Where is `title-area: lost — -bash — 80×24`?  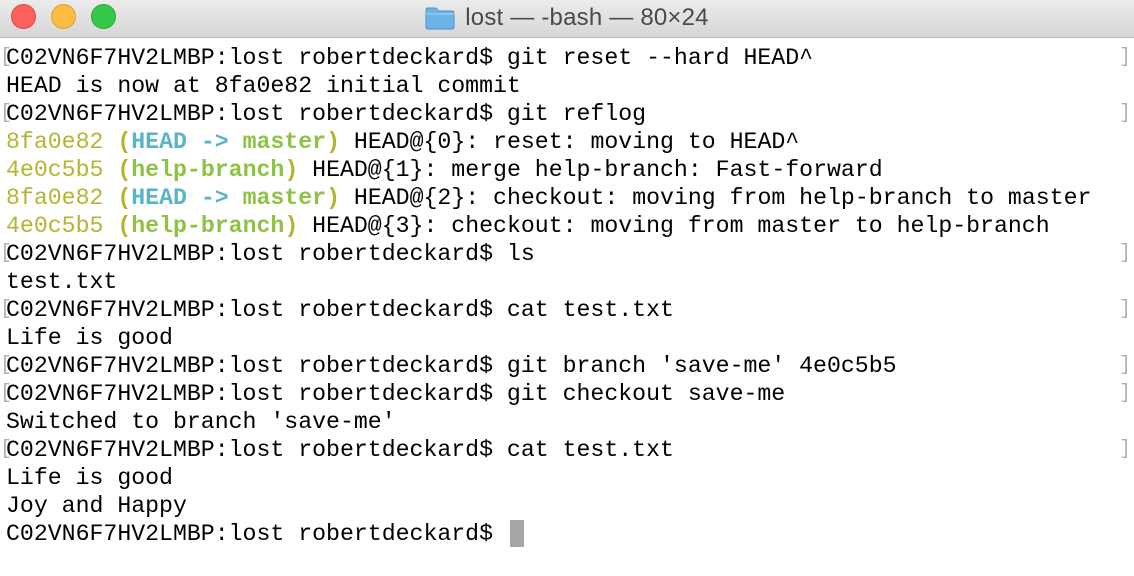 title-area: lost — -bash — 80×24 is located at coordinates (567, 18).